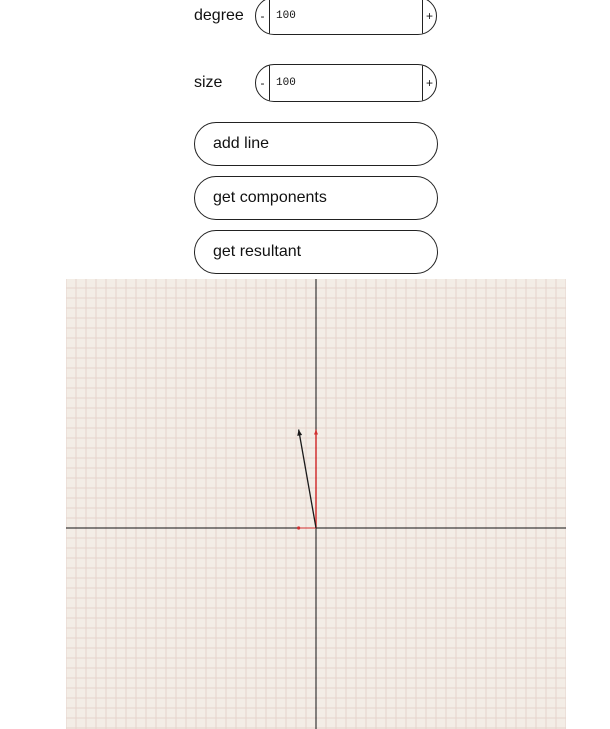  I want to click on component-x-head, so click(299, 528).